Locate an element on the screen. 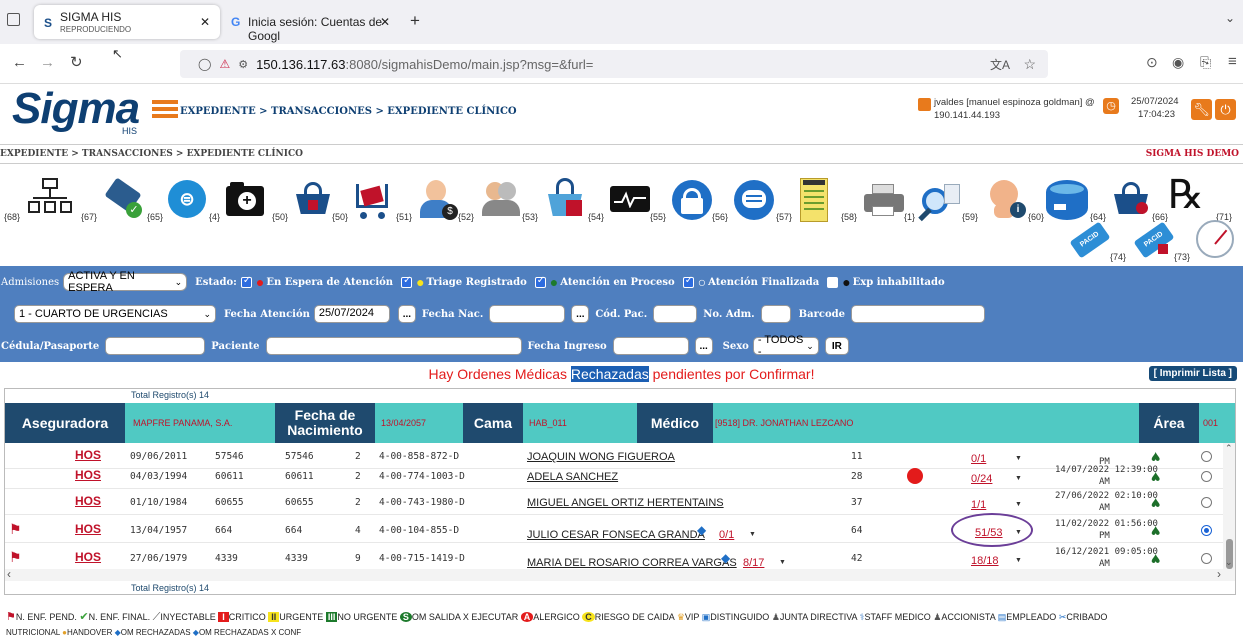 The height and width of the screenshot is (640, 1243). printer-icon is located at coordinates (884, 200).